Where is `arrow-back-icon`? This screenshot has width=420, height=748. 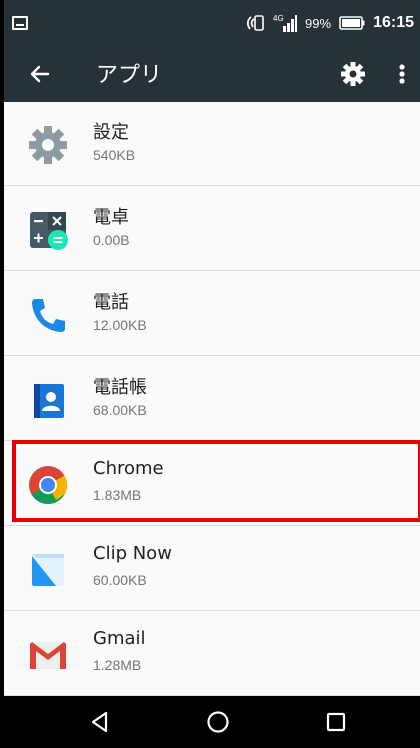 arrow-back-icon is located at coordinates (40, 74).